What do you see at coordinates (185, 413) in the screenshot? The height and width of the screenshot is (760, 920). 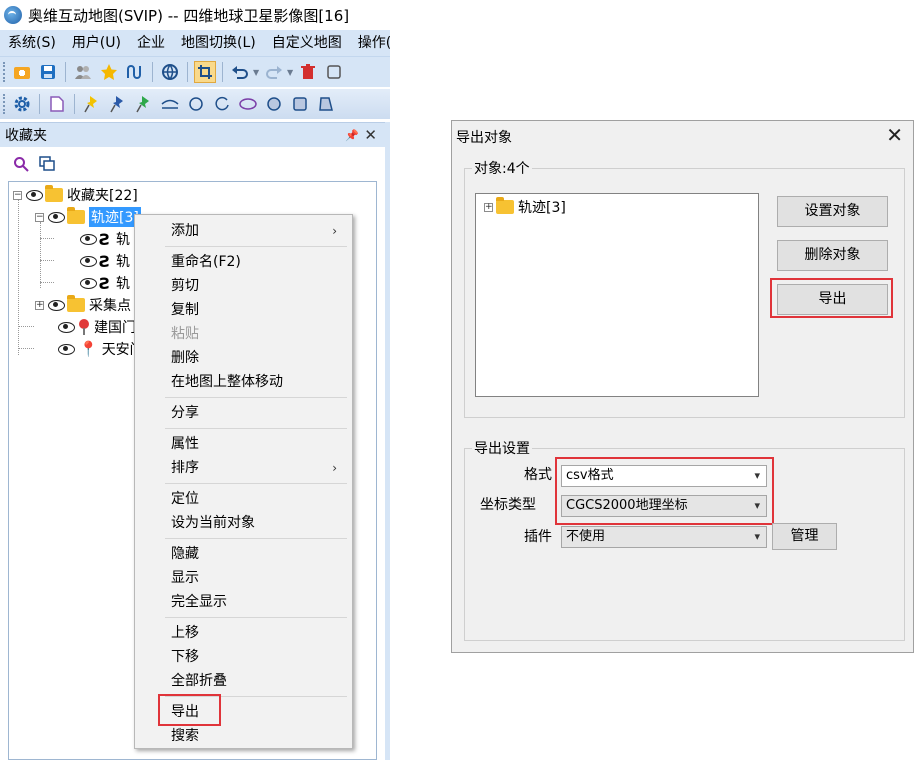 I see `menu-item-share: 分享` at bounding box center [185, 413].